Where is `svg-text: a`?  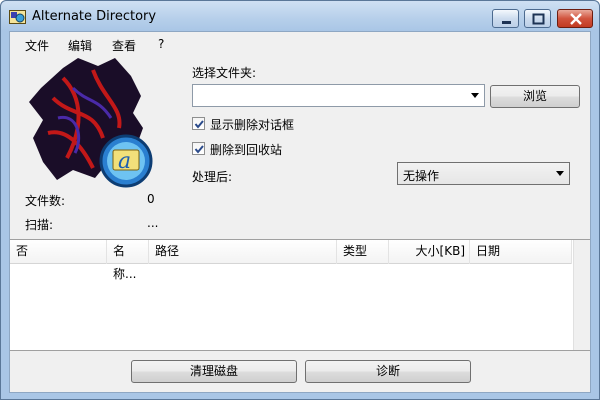 svg-text: a is located at coordinates (124, 161).